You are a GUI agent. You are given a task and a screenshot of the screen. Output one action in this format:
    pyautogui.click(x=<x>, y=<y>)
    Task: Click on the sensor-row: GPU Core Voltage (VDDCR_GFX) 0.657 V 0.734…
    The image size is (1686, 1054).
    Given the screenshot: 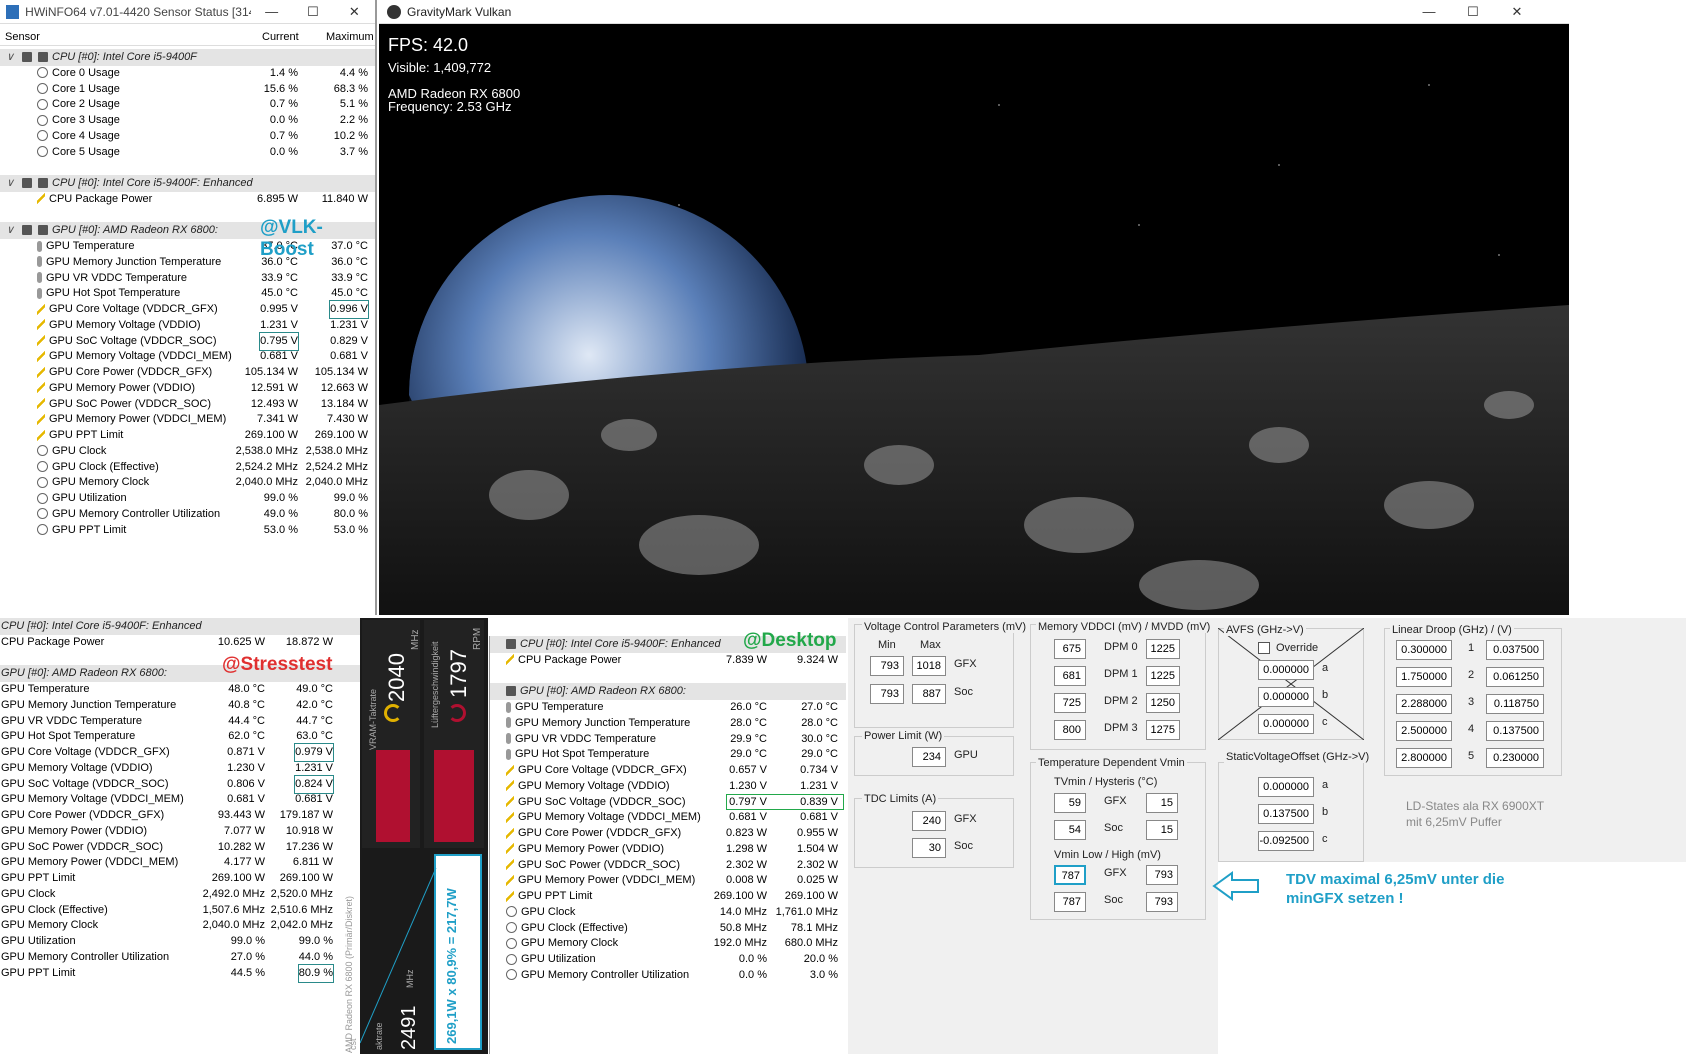 What is the action you would take?
    pyautogui.click(x=668, y=770)
    